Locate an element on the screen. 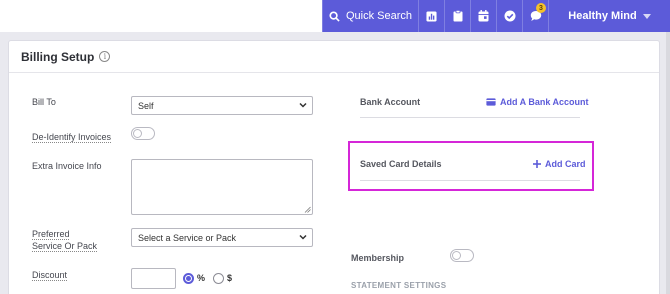 This screenshot has height=294, width=670. resize-grip-icon is located at coordinates (307, 209).